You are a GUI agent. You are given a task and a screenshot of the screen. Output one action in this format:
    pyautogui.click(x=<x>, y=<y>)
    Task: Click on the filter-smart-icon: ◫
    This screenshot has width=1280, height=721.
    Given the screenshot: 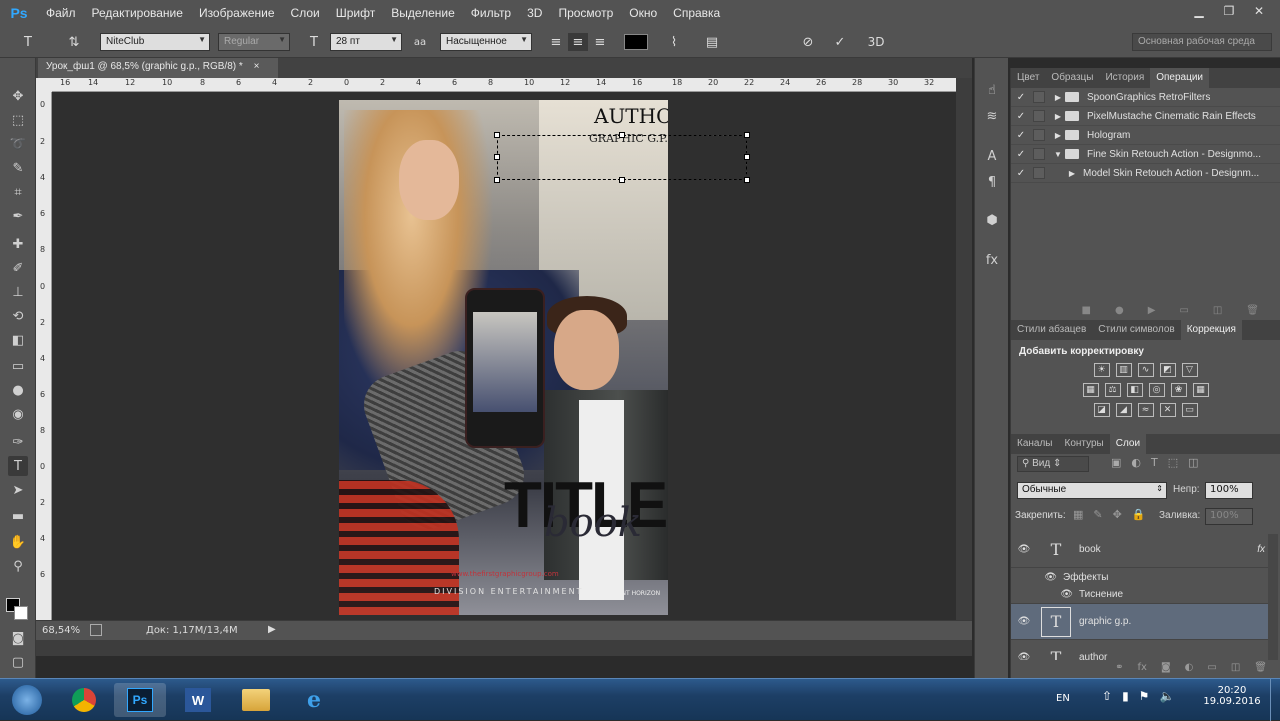 What is the action you would take?
    pyautogui.click(x=1193, y=462)
    